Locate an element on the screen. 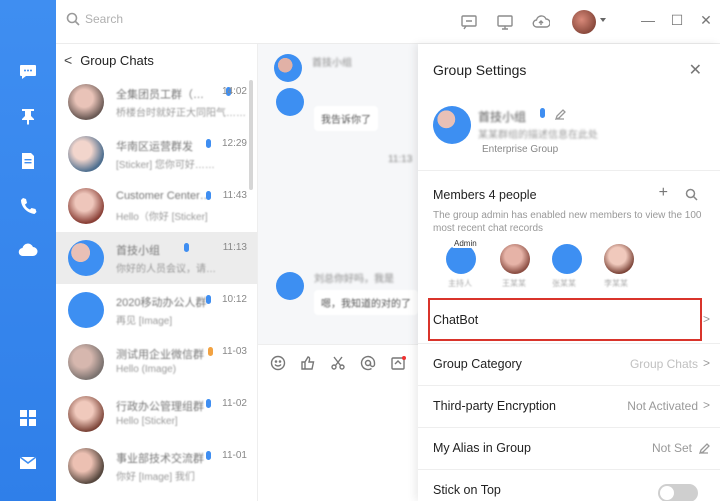  messages-icon is located at coordinates (28, 72).